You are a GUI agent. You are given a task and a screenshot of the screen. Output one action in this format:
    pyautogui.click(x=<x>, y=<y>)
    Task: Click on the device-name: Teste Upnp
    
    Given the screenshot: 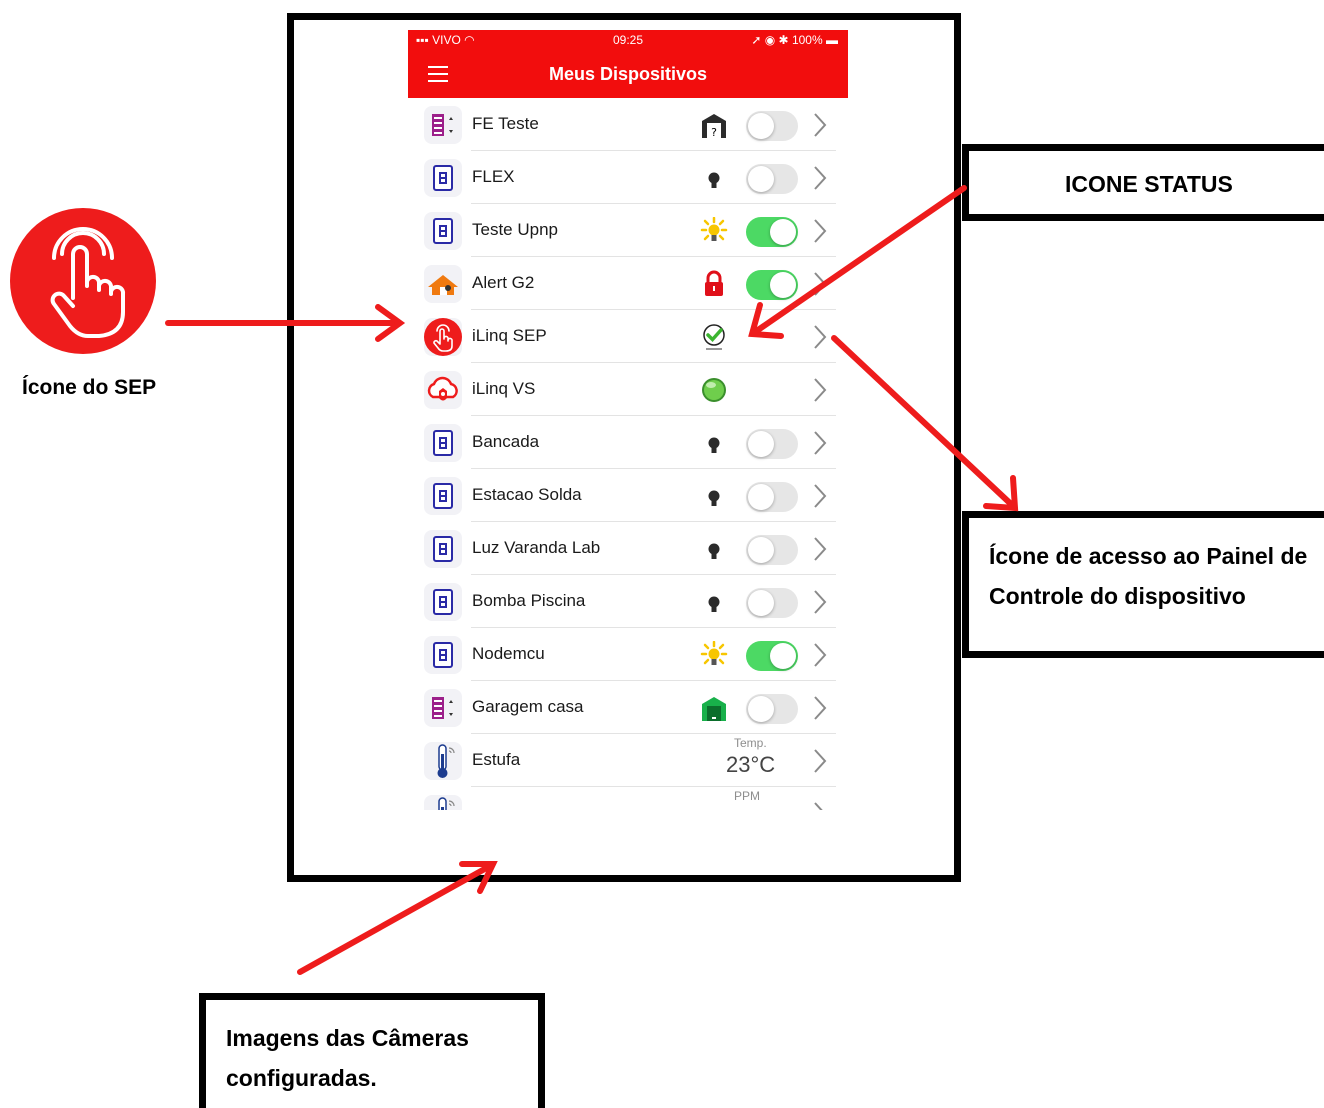 What is the action you would take?
    pyautogui.click(x=515, y=229)
    